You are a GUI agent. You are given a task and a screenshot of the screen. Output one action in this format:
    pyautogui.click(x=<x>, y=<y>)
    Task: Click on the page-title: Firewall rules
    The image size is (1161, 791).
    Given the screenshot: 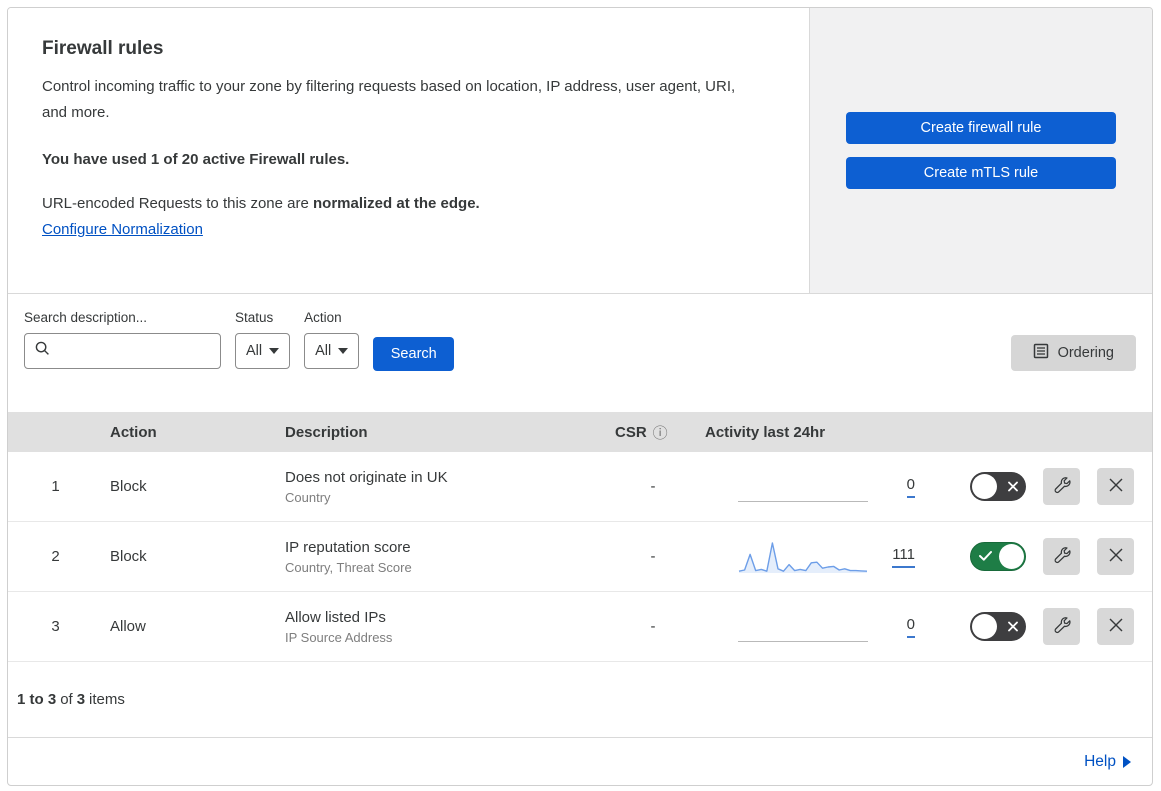 What is the action you would take?
    pyautogui.click(x=103, y=48)
    